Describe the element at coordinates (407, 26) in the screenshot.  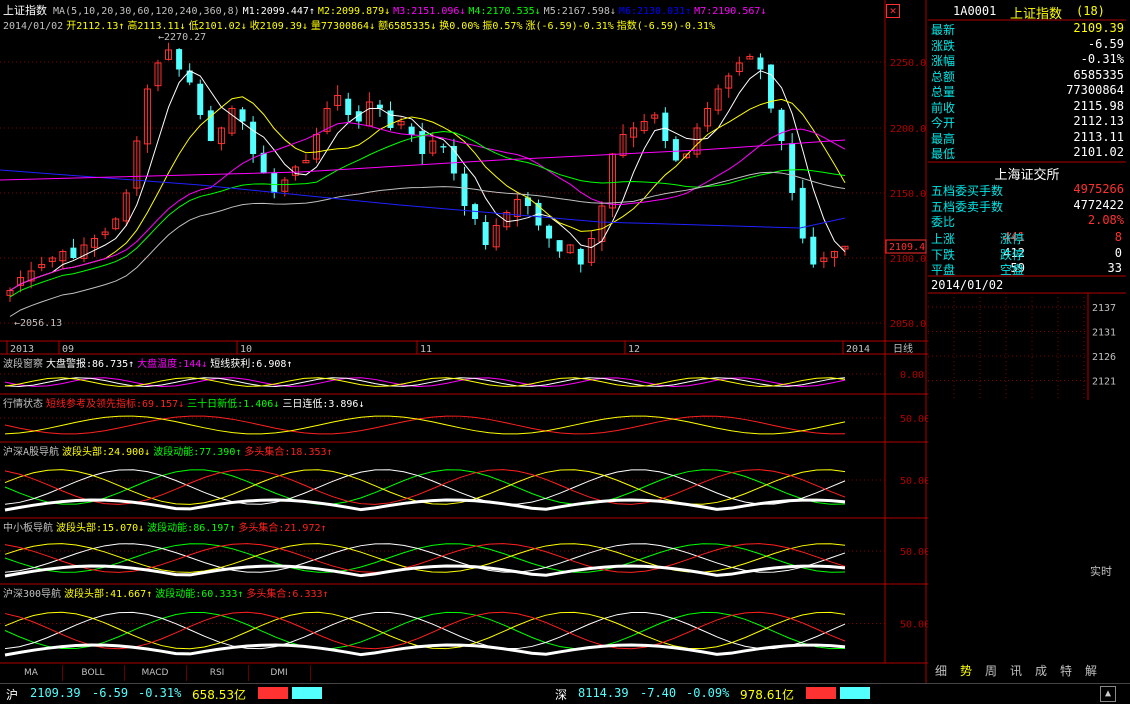
I see `ohlc-value: 额6585335↓` at that location.